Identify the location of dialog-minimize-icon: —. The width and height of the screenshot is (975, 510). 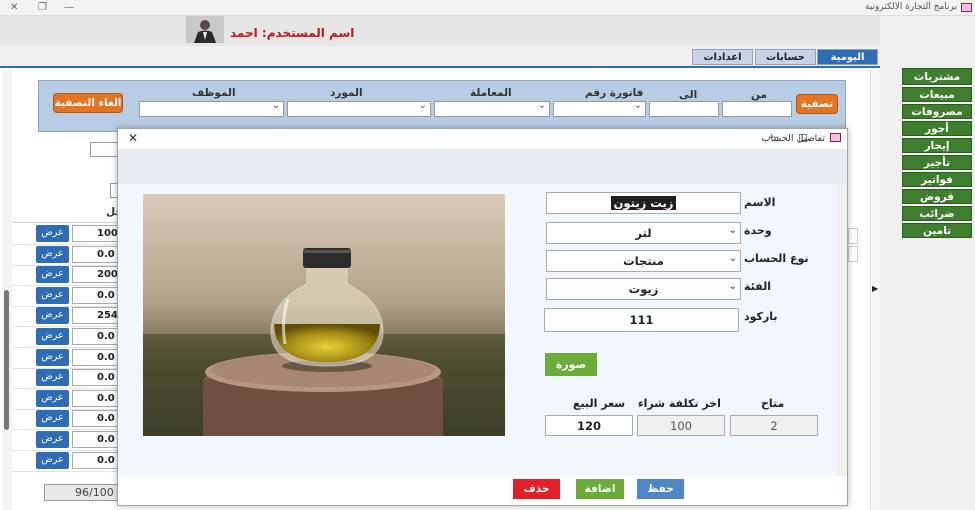
(773, 136).